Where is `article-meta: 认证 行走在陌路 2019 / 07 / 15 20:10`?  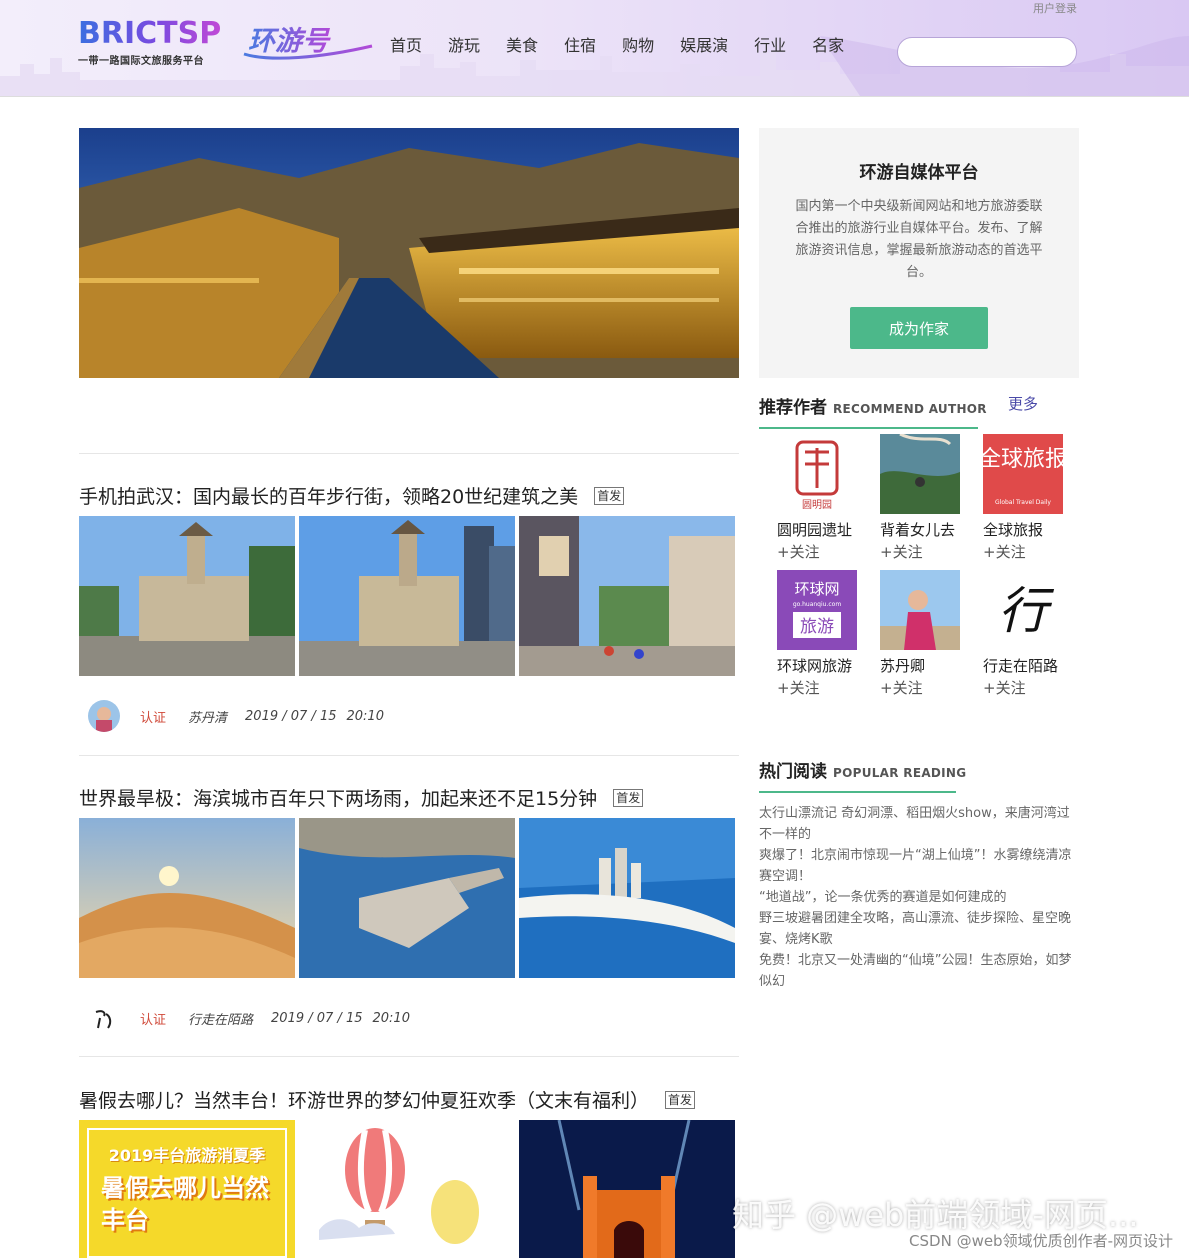 article-meta: 认证 行走在陌路 2019 / 07 / 15 20:10 is located at coordinates (249, 1018).